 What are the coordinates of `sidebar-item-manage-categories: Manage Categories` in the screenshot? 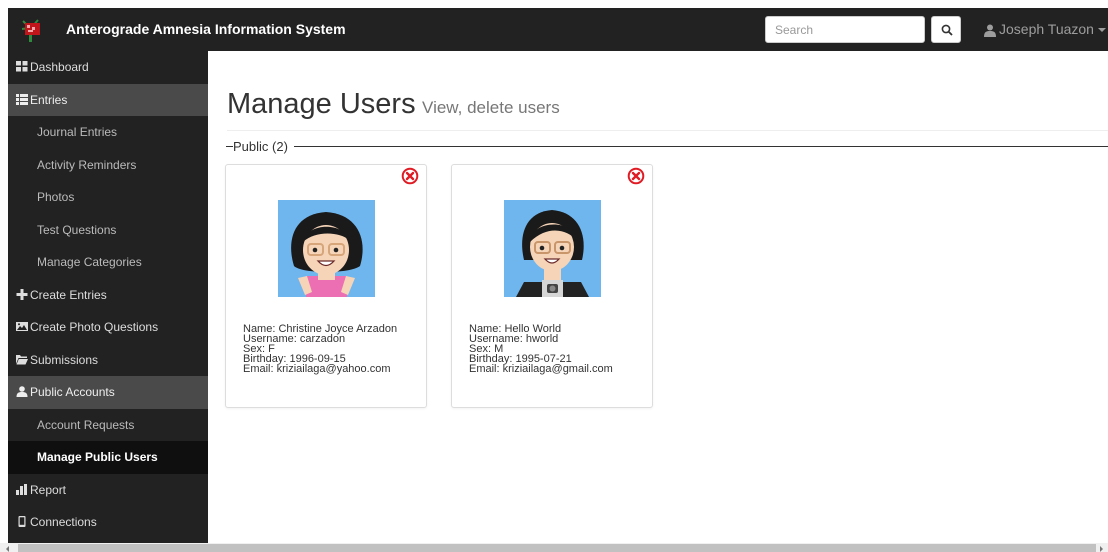 It's located at (108, 262).